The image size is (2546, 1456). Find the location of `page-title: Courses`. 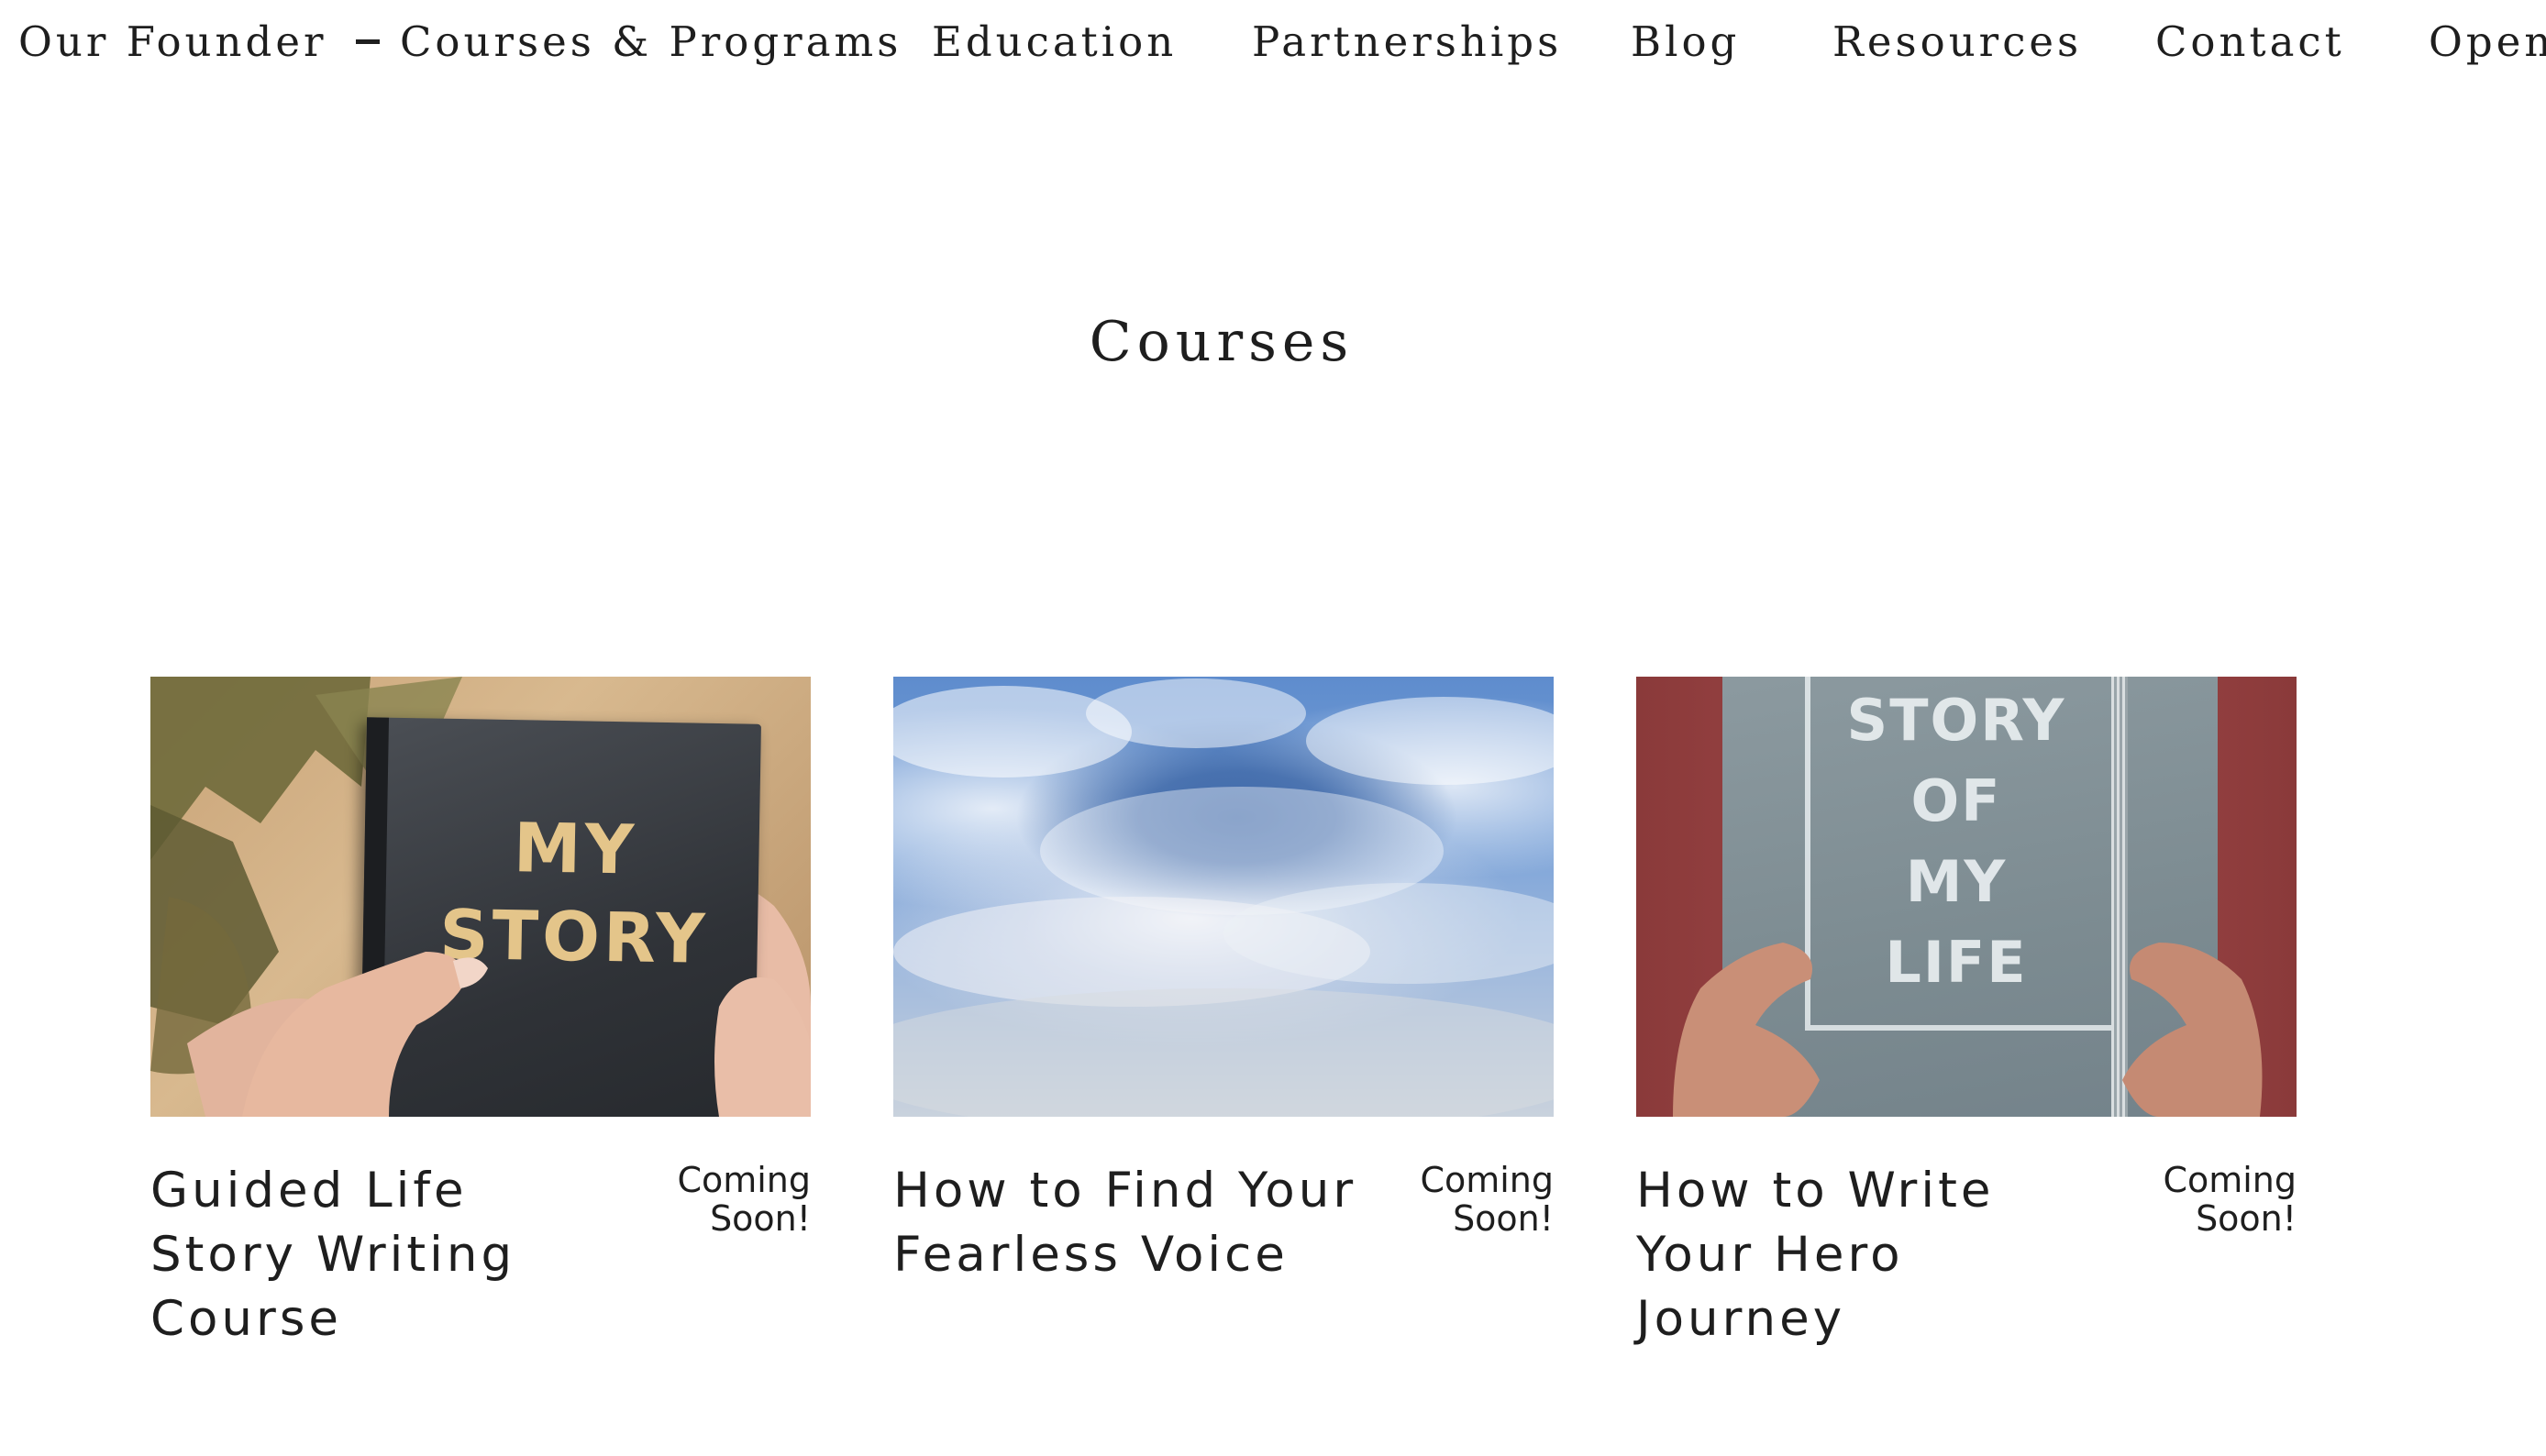

page-title: Courses is located at coordinates (1222, 342).